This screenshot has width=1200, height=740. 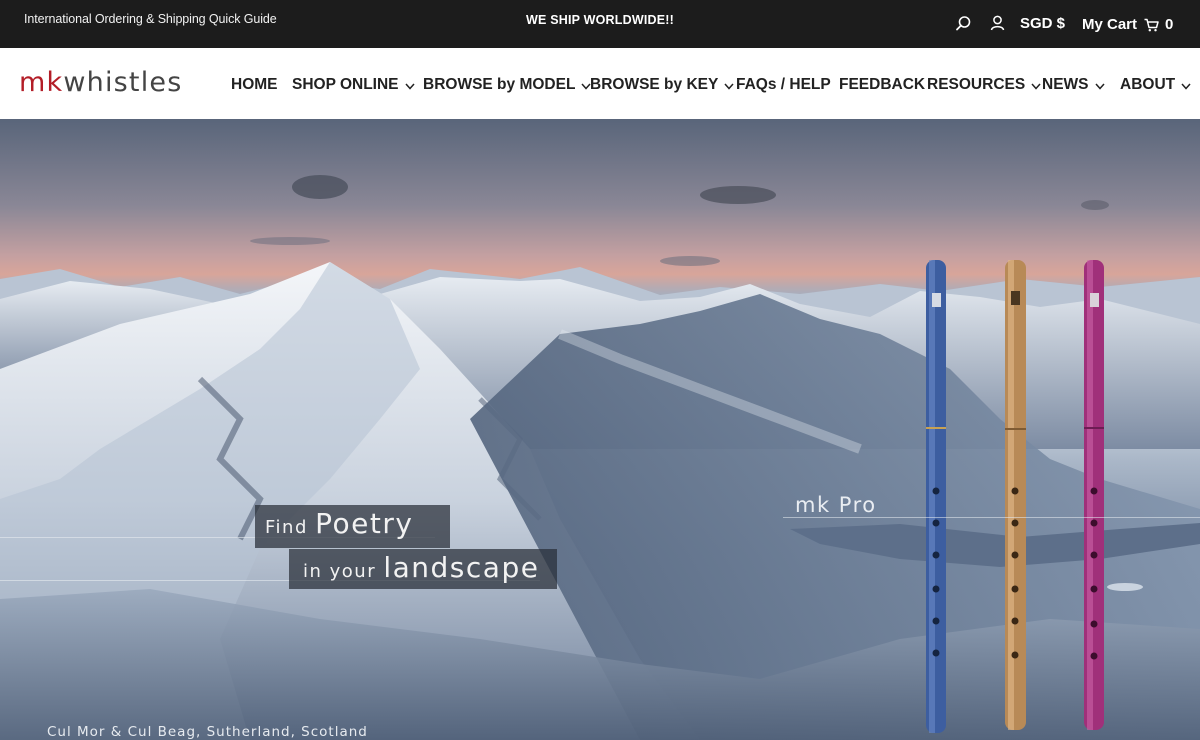 What do you see at coordinates (599, 20) in the screenshot?
I see `ship-worldwide-text: WE SHIP WORLDWIDE!!` at bounding box center [599, 20].